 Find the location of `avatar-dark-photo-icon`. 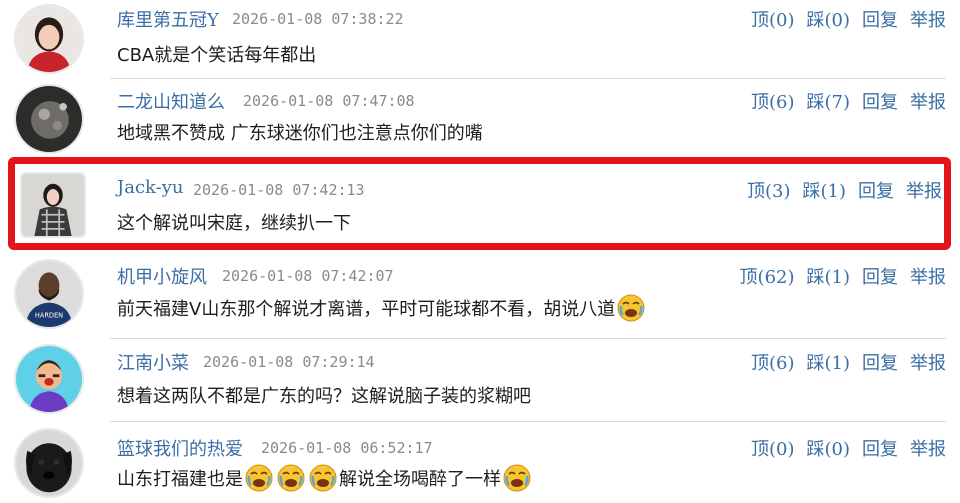

avatar-dark-photo-icon is located at coordinates (49, 119).